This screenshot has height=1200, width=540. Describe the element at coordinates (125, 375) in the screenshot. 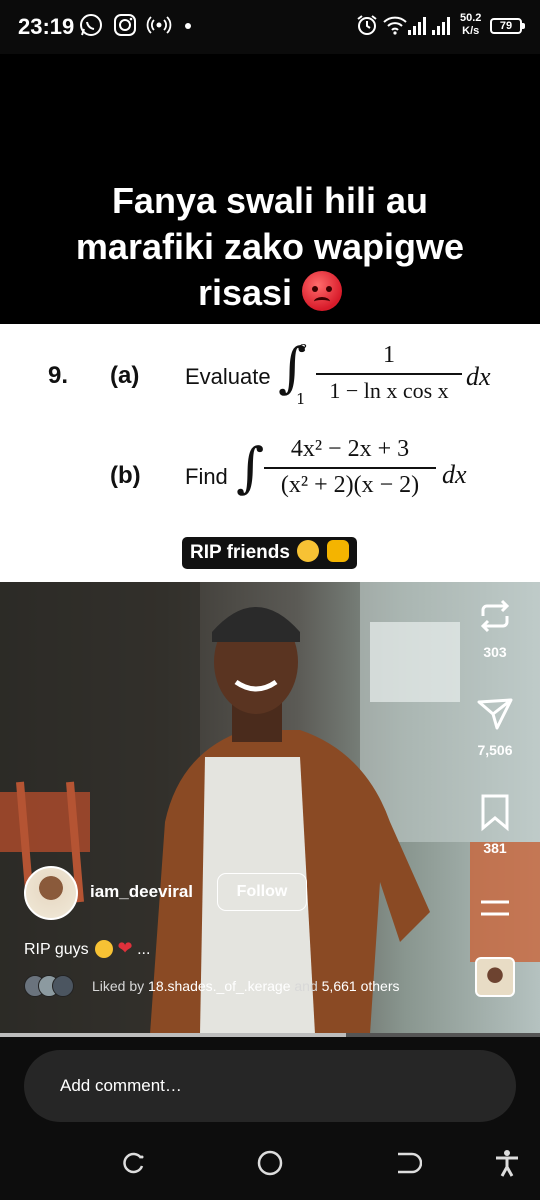

I see `part-a-label: (a)` at that location.